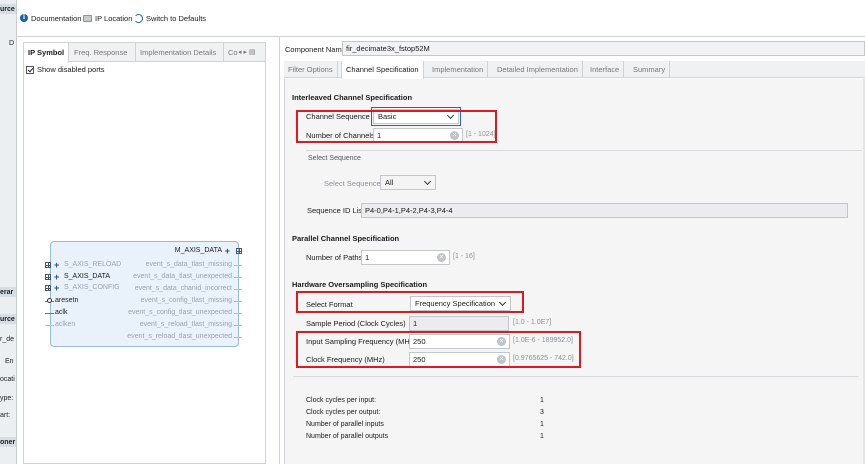 This screenshot has width=865, height=464. Describe the element at coordinates (67, 300) in the screenshot. I see `port-aresetn: aresetn` at that location.